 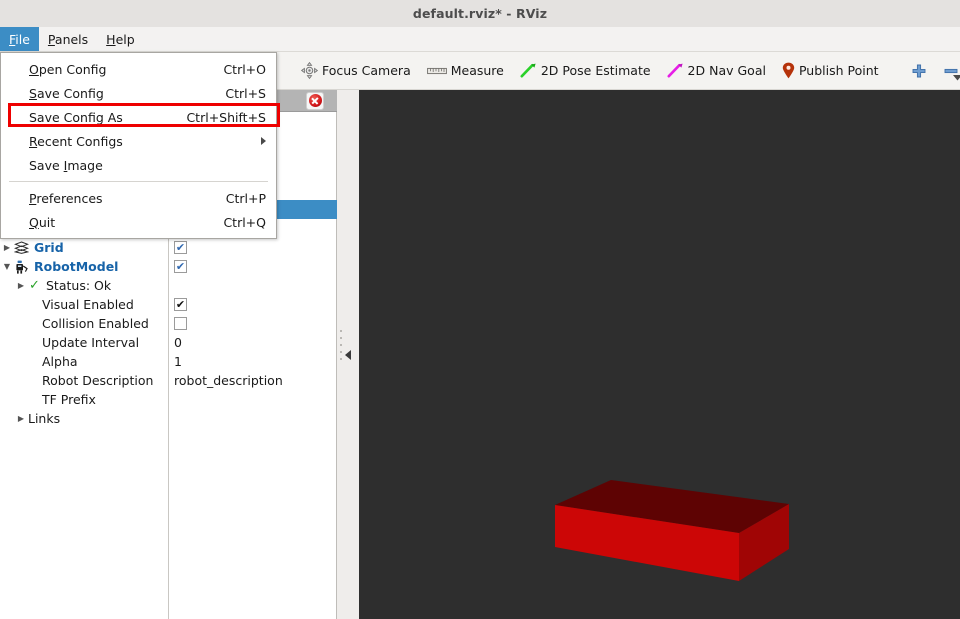 I want to click on add-tool-button, so click(x=919, y=71).